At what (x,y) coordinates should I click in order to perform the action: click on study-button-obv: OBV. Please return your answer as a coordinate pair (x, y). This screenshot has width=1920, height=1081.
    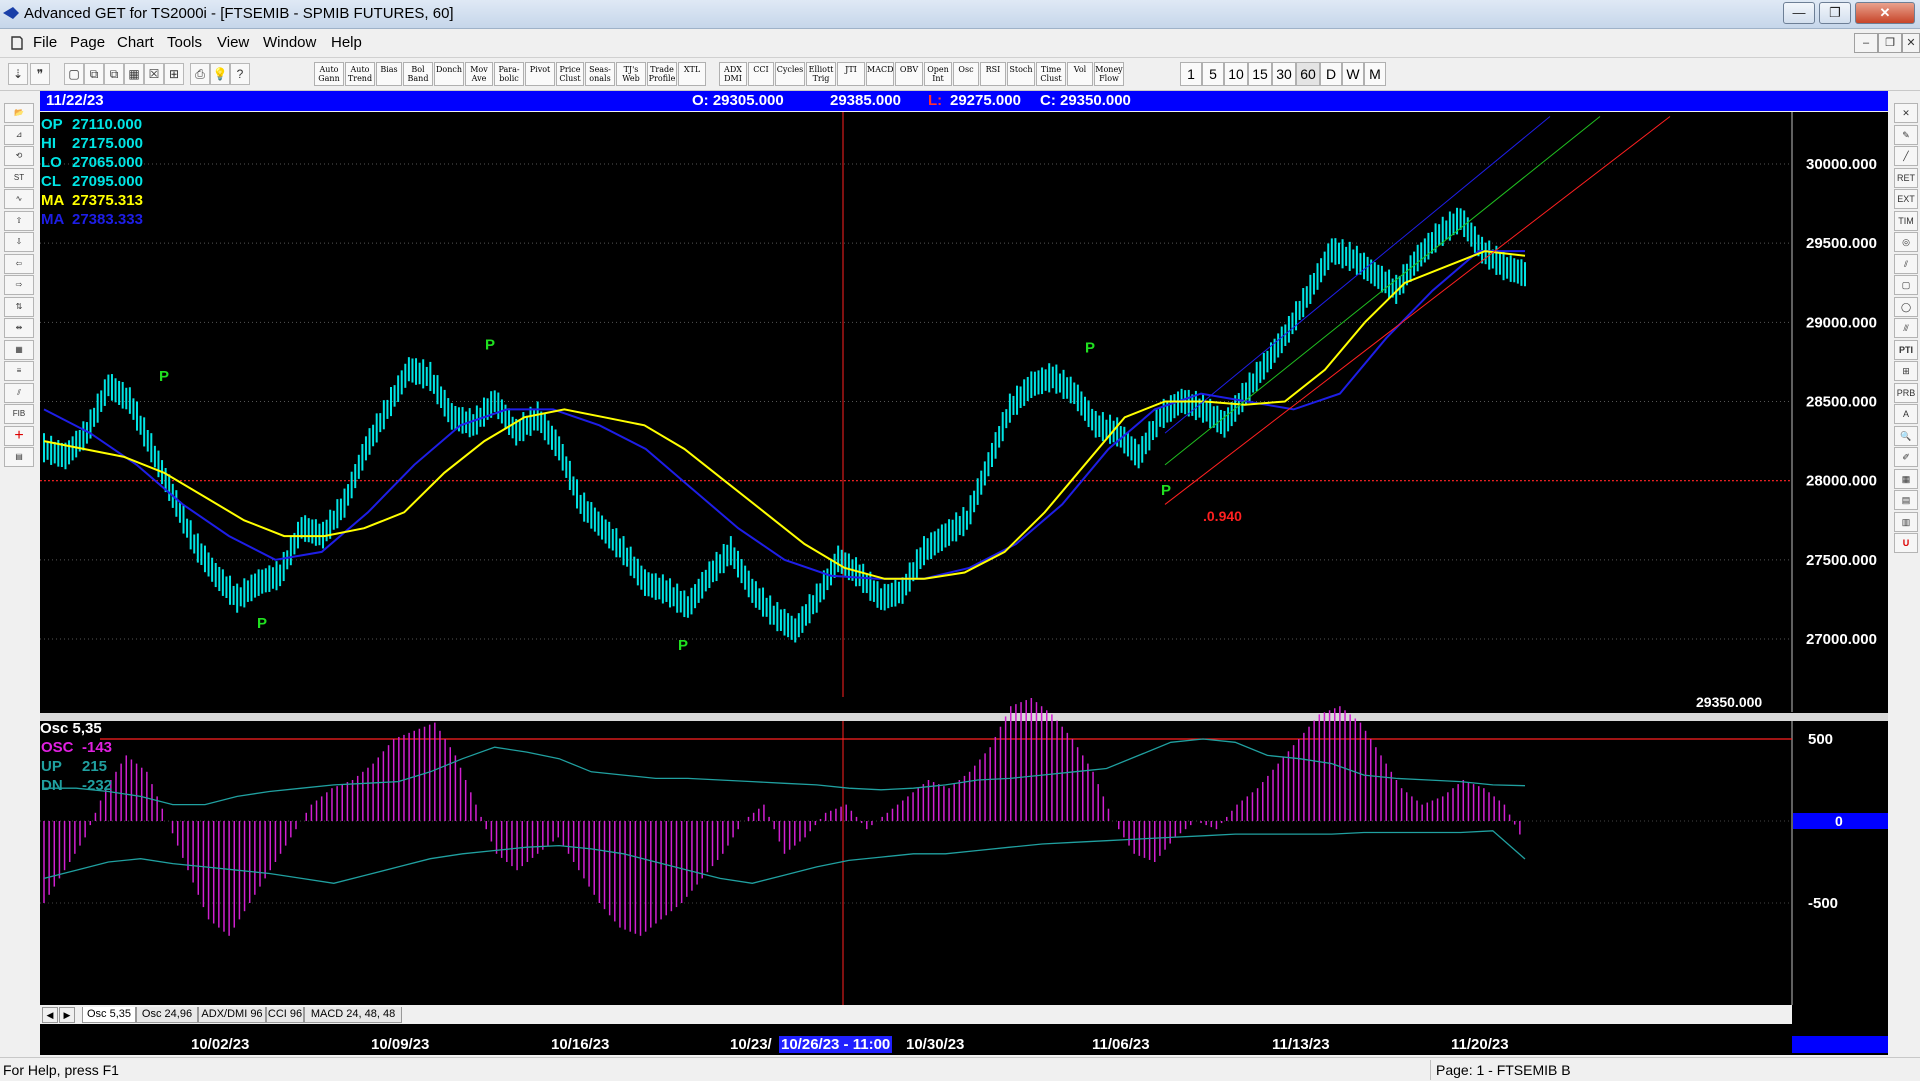
    Looking at the image, I should click on (909, 74).